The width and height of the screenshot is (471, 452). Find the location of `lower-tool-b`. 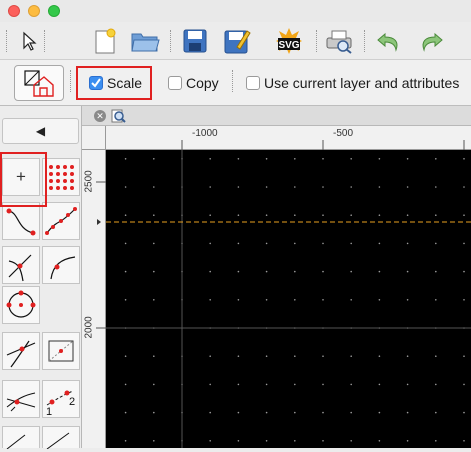

lower-tool-b is located at coordinates (61, 438).